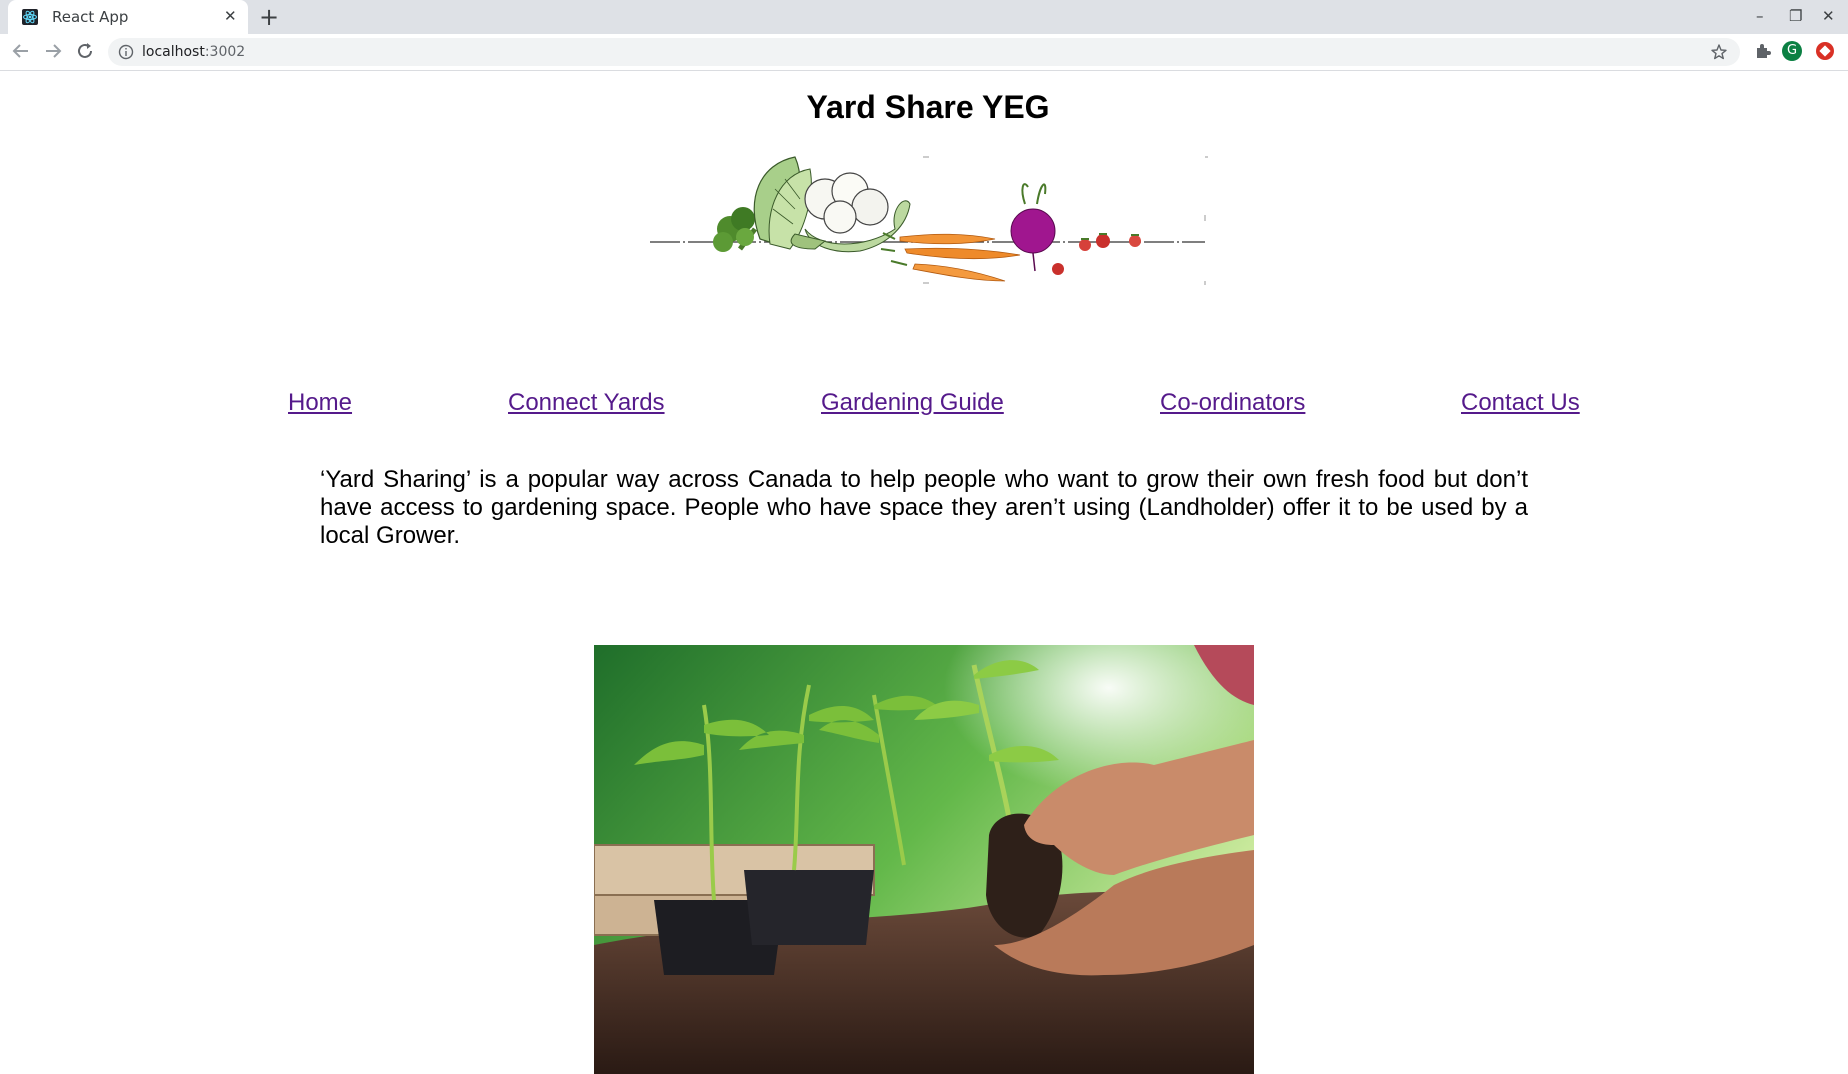 This screenshot has width=1848, height=1074. What do you see at coordinates (1096, 254) in the screenshot?
I see `strawberries-drawing` at bounding box center [1096, 254].